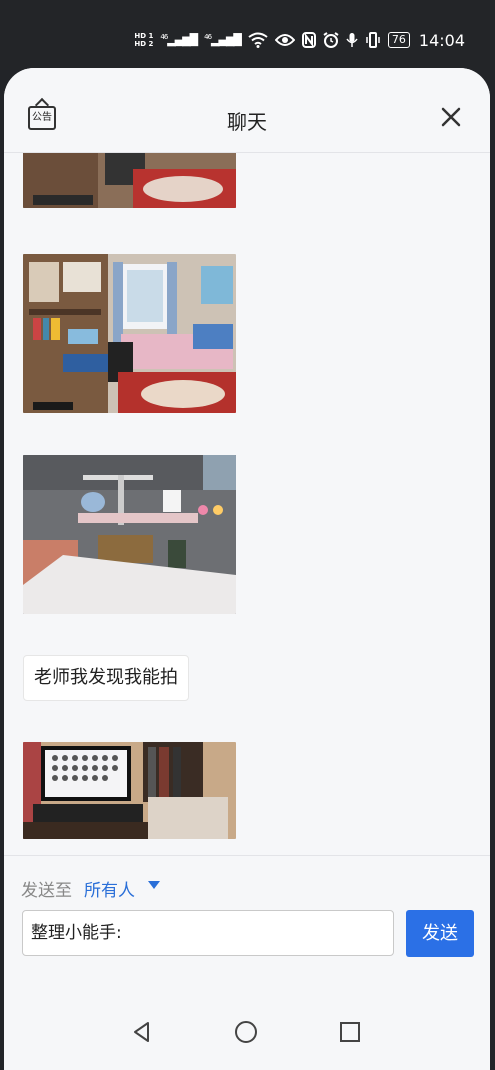 The image size is (495, 1070). I want to click on chat-header: 公告 聊天, so click(247, 110).